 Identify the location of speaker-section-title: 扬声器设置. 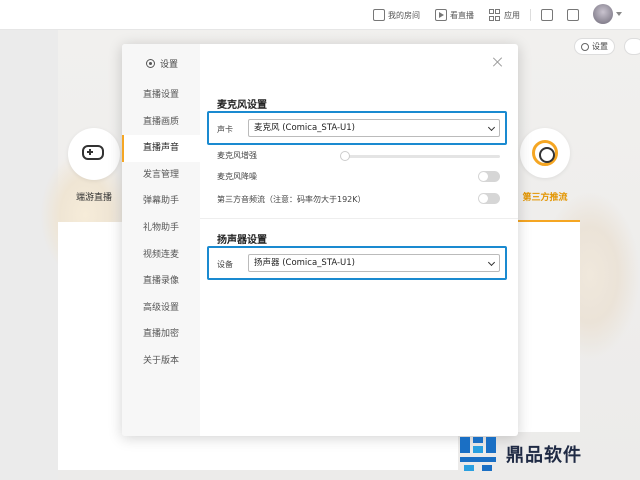
(242, 240).